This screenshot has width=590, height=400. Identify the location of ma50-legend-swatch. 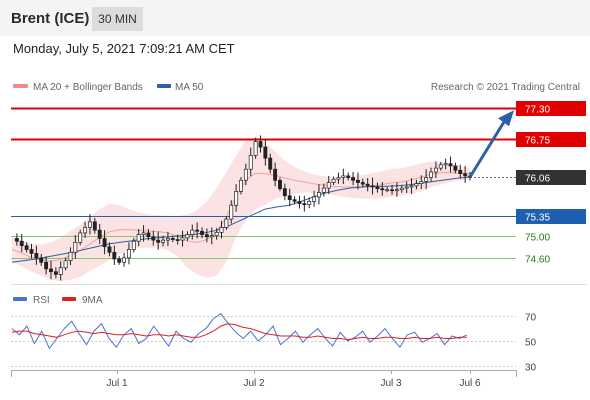
(164, 86).